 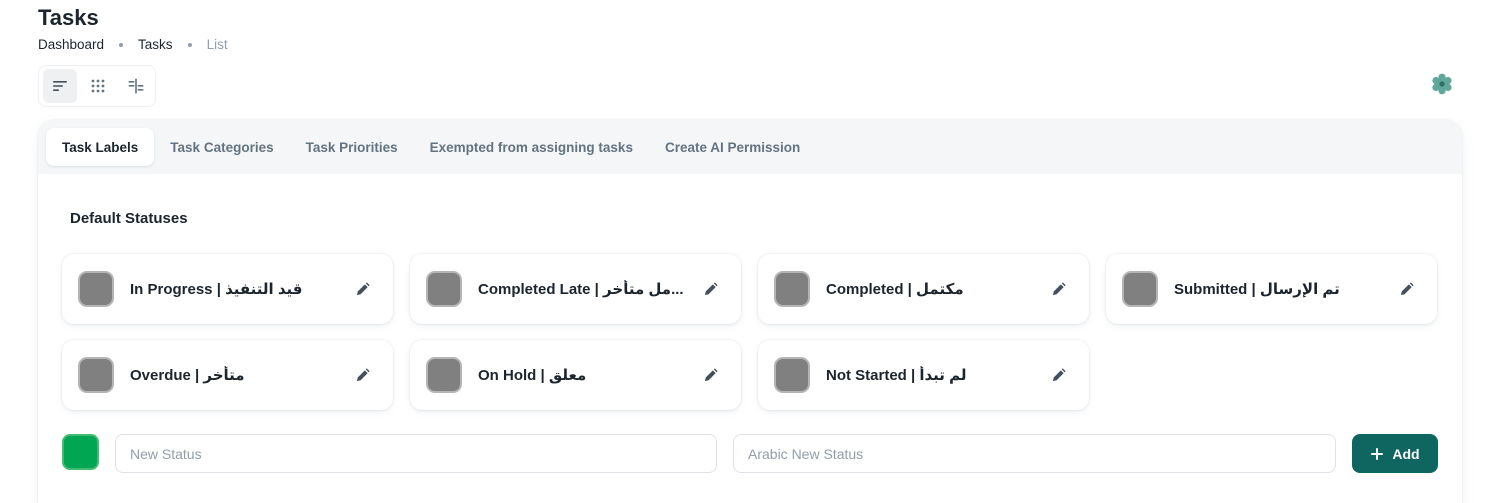 I want to click on status-label: Overdue | متأخر, so click(x=187, y=375).